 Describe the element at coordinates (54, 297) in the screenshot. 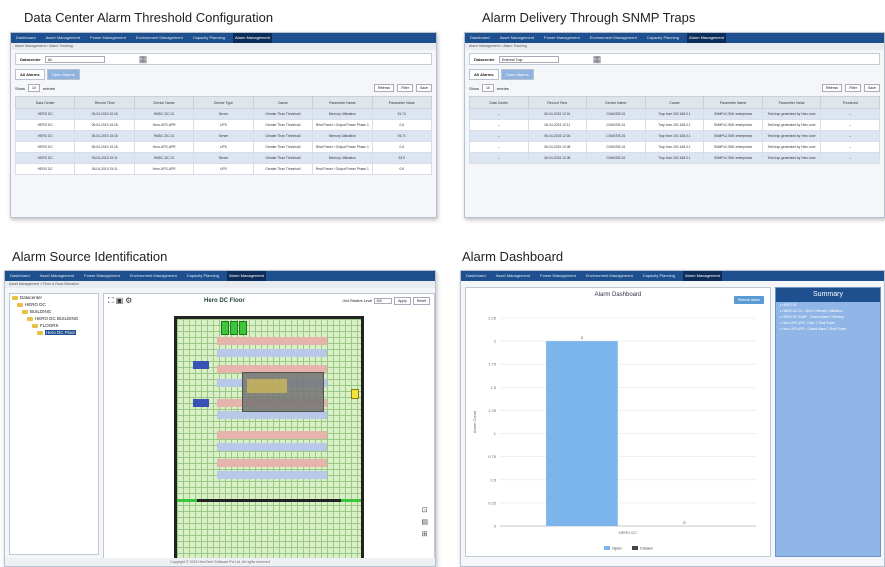

I see `tree-node: Datacenter` at that location.